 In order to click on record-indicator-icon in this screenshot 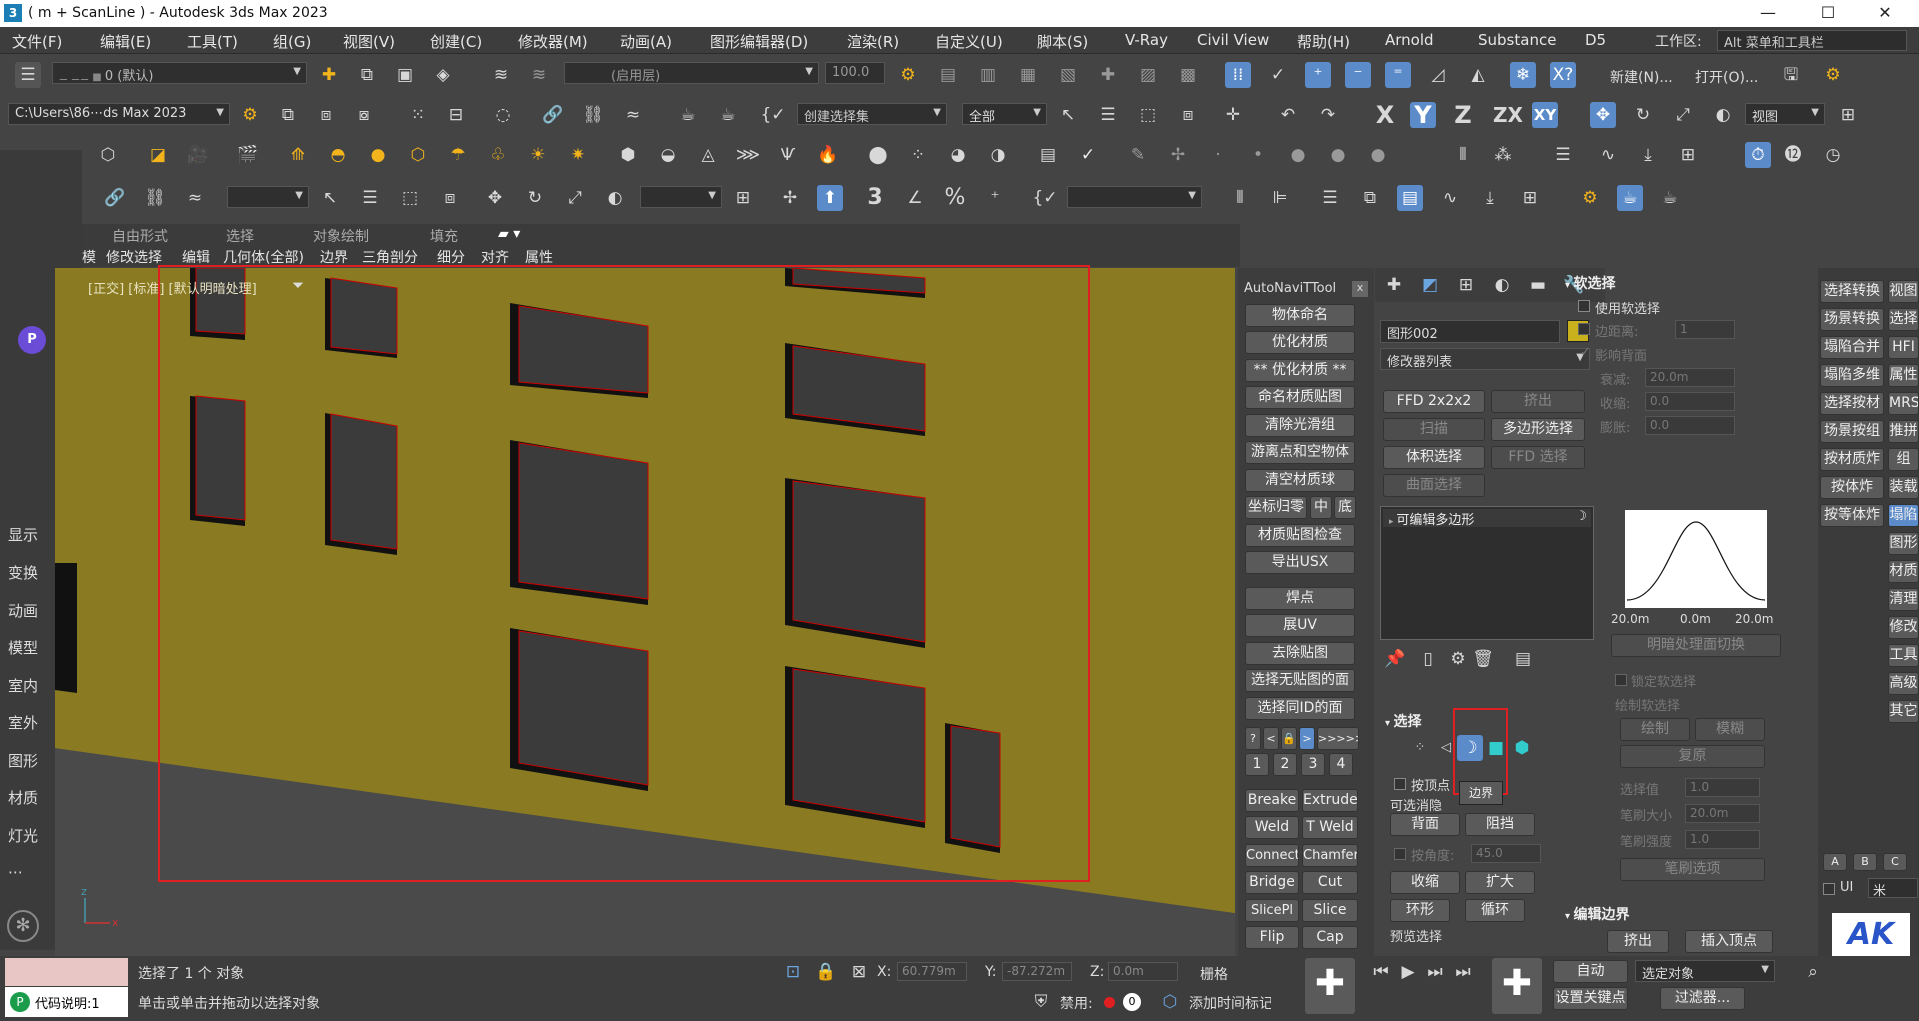, I will do `click(1109, 1002)`.